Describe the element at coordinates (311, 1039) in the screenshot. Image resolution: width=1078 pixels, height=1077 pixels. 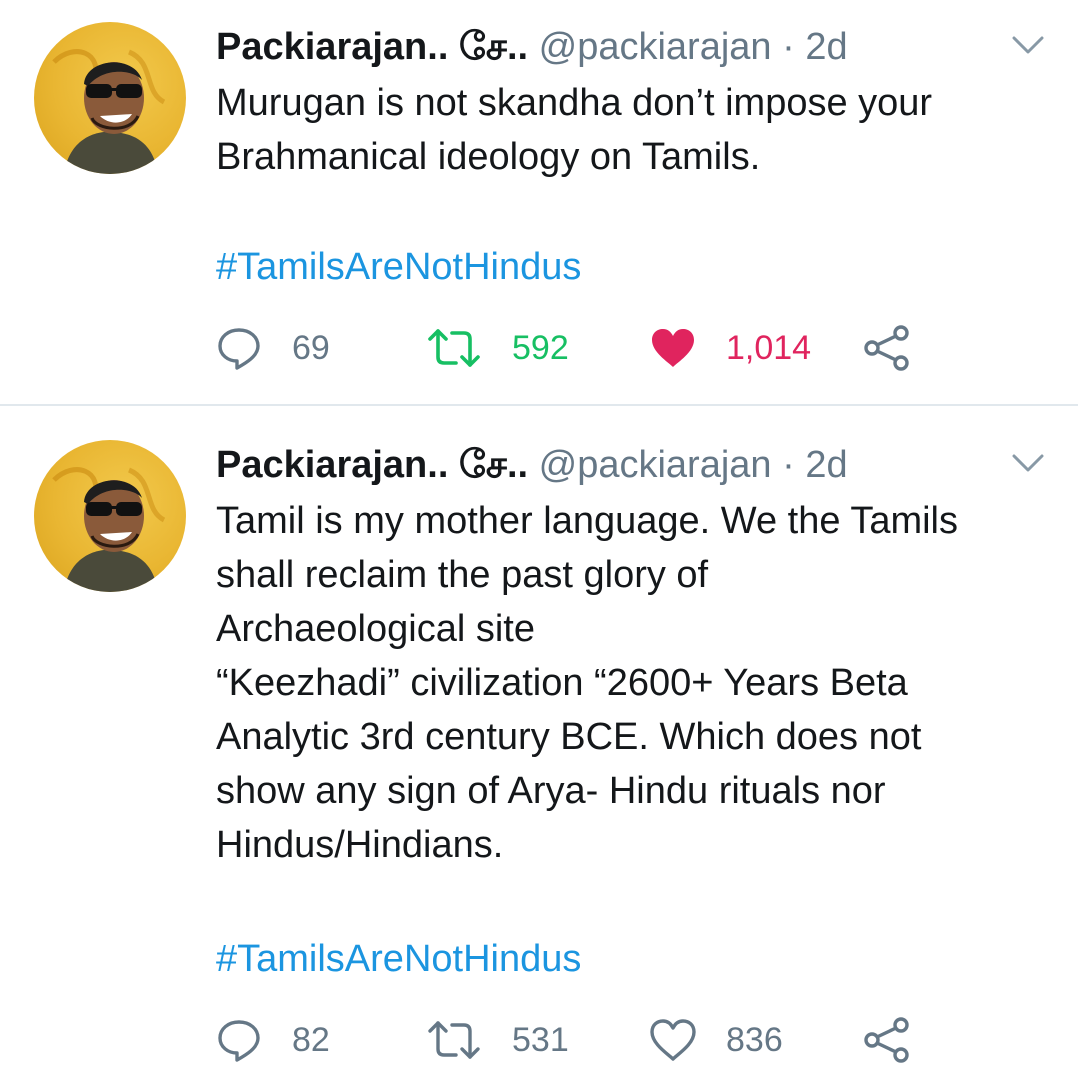
I see `reply-count: 82` at that location.